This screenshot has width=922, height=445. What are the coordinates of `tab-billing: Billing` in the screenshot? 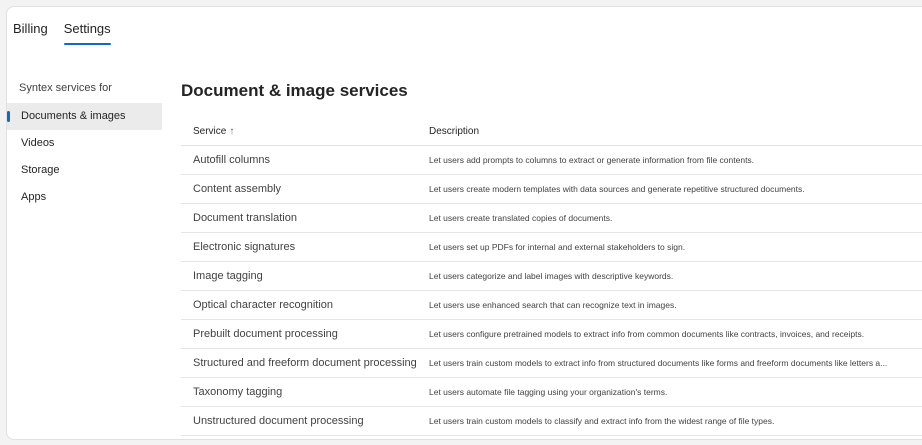 It's located at (30, 32).